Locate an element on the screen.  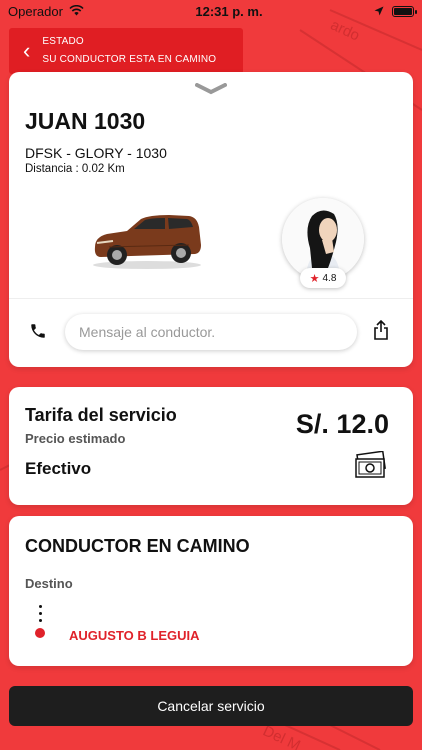
trip-status-title: CONDUCTOR EN CAMINO is located at coordinates (137, 546).